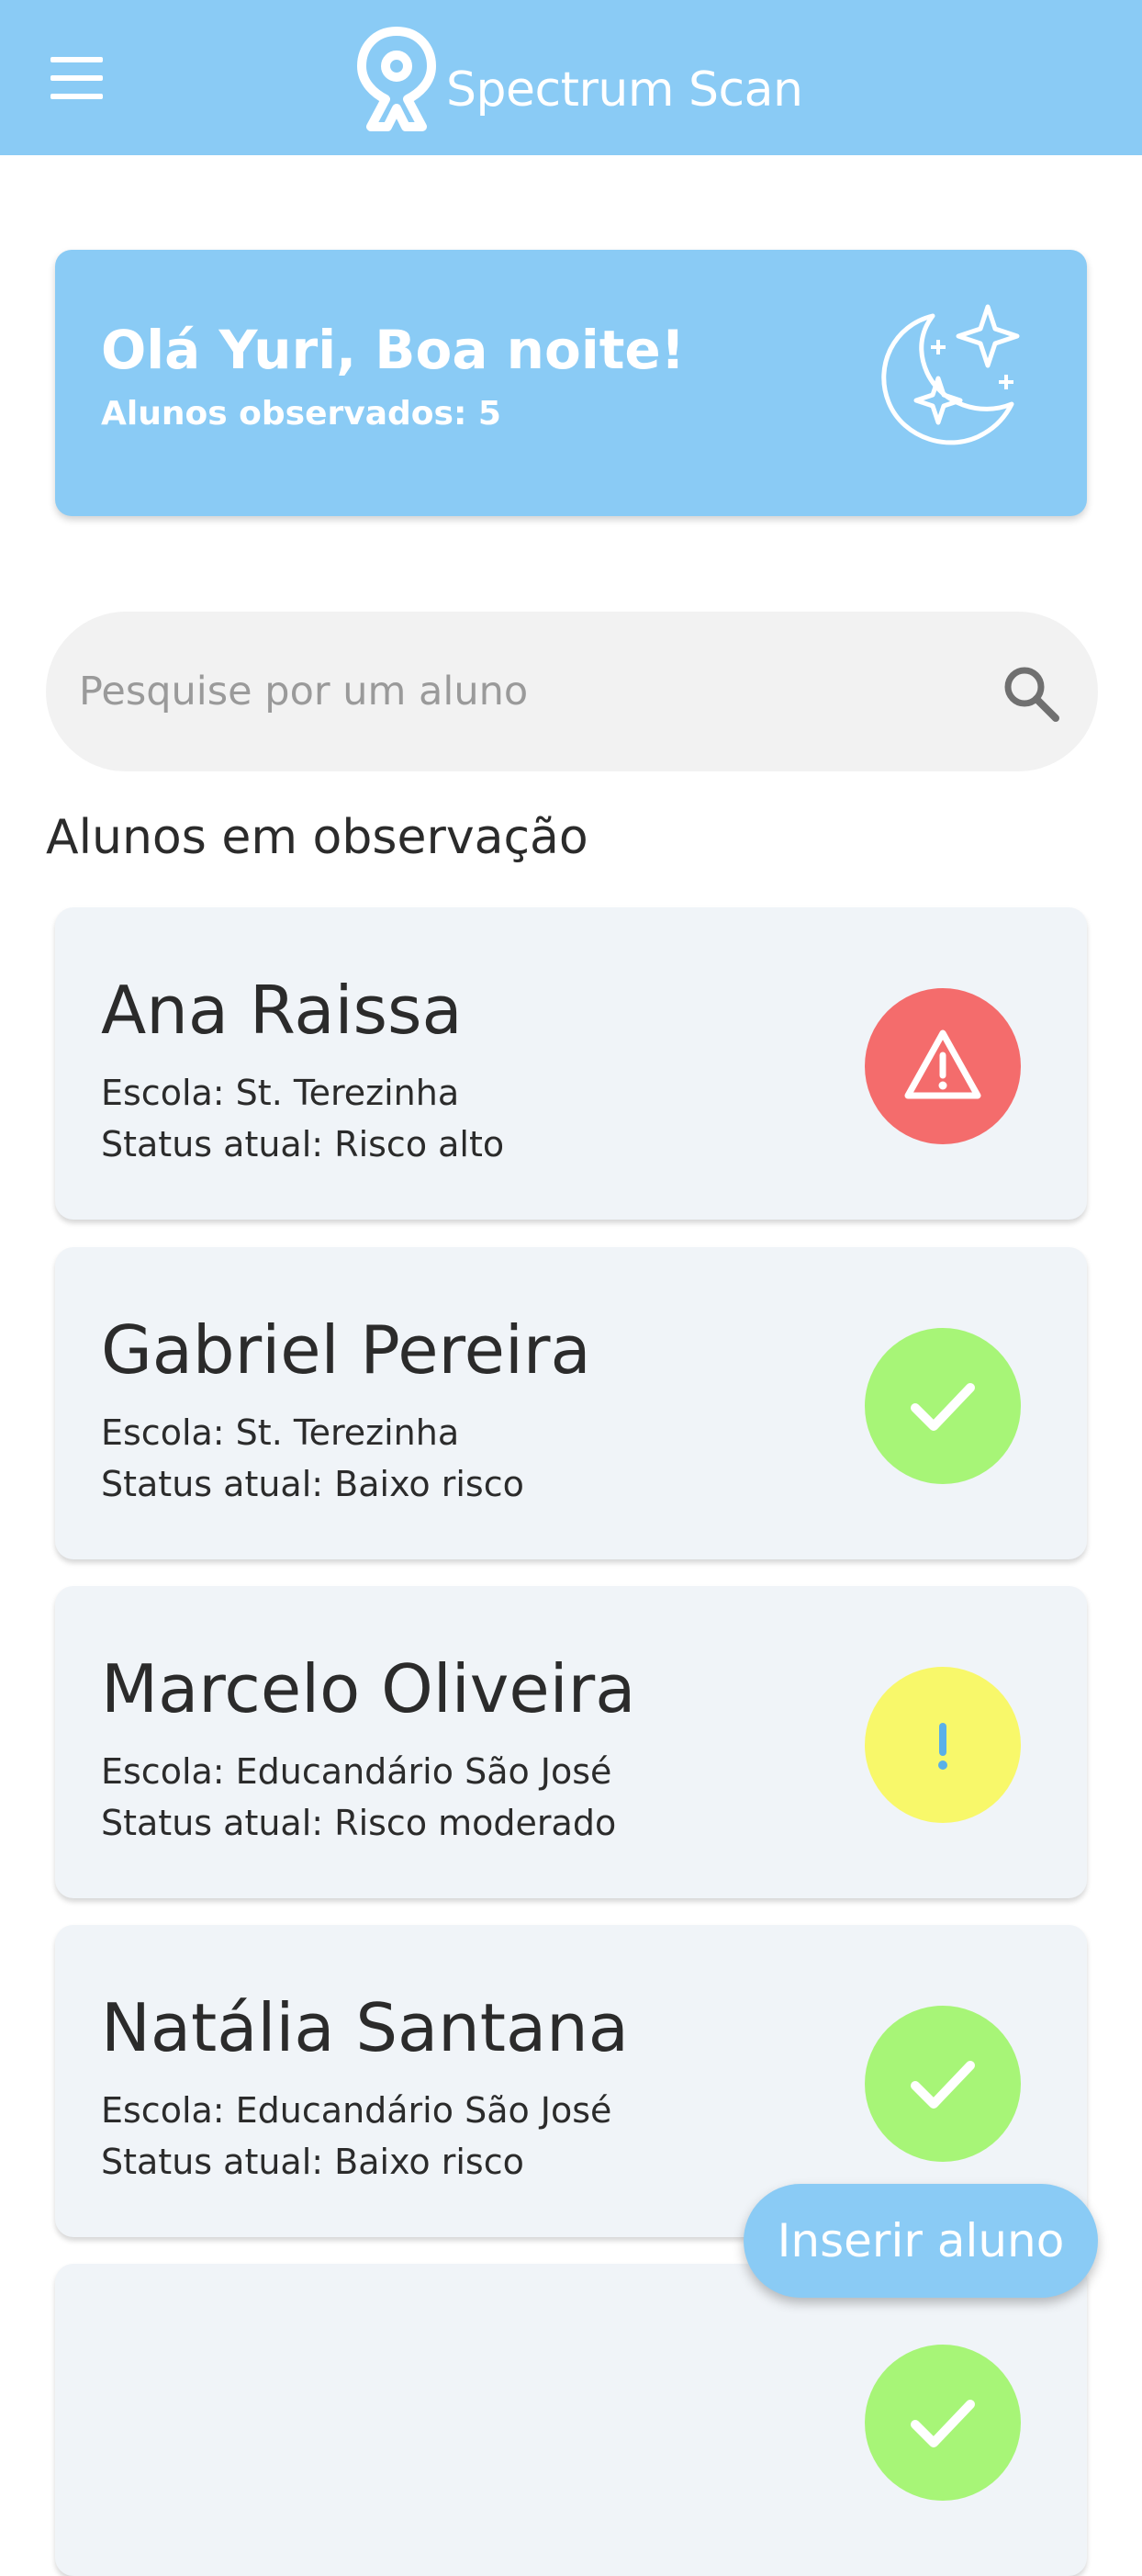  I want to click on student-status: Status atual: Risco moderado, so click(359, 1823).